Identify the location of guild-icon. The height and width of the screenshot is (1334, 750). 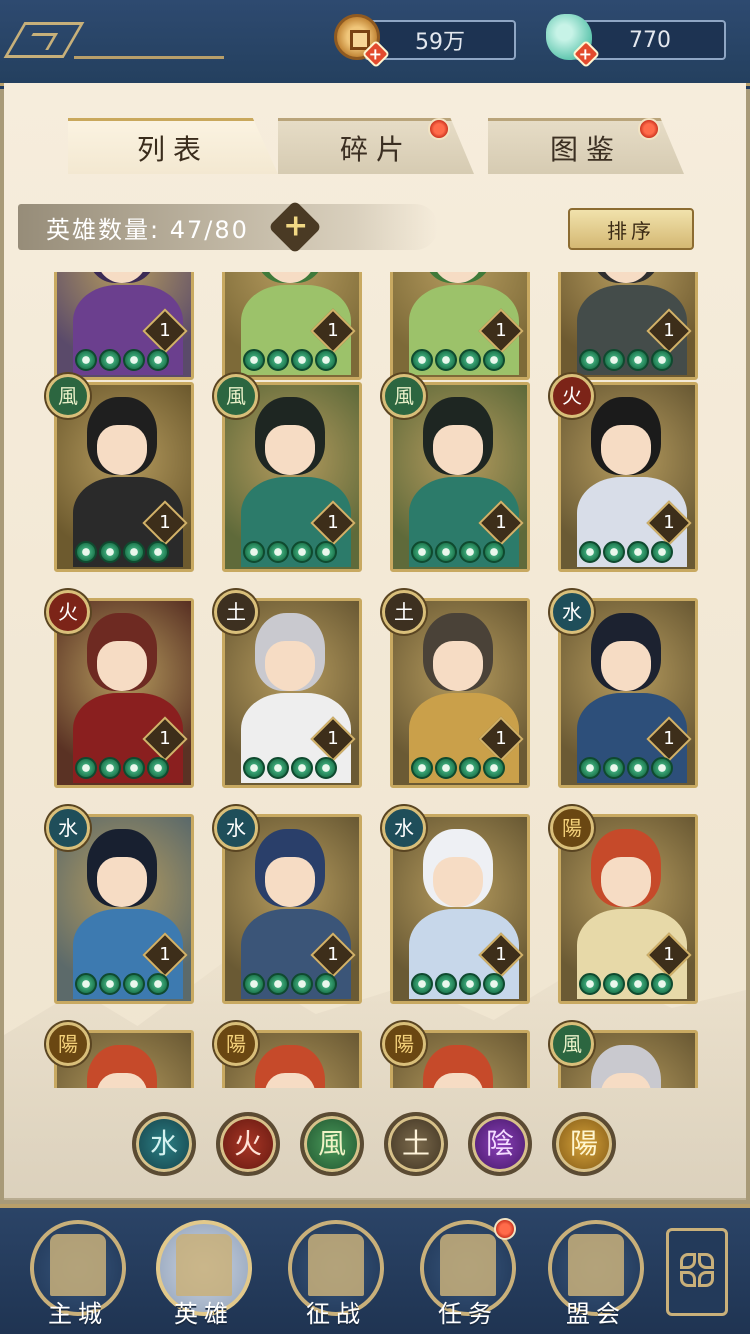
(596, 1265).